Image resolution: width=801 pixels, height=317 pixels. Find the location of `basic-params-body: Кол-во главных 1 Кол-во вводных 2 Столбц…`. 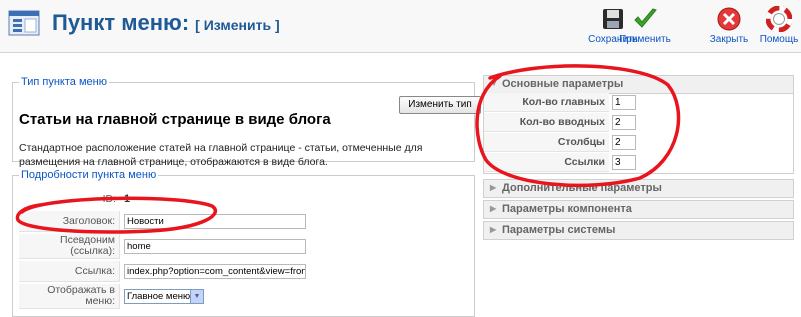

basic-params-body: Кол-во главных 1 Кол-во вводных 2 Столбц… is located at coordinates (638, 133).